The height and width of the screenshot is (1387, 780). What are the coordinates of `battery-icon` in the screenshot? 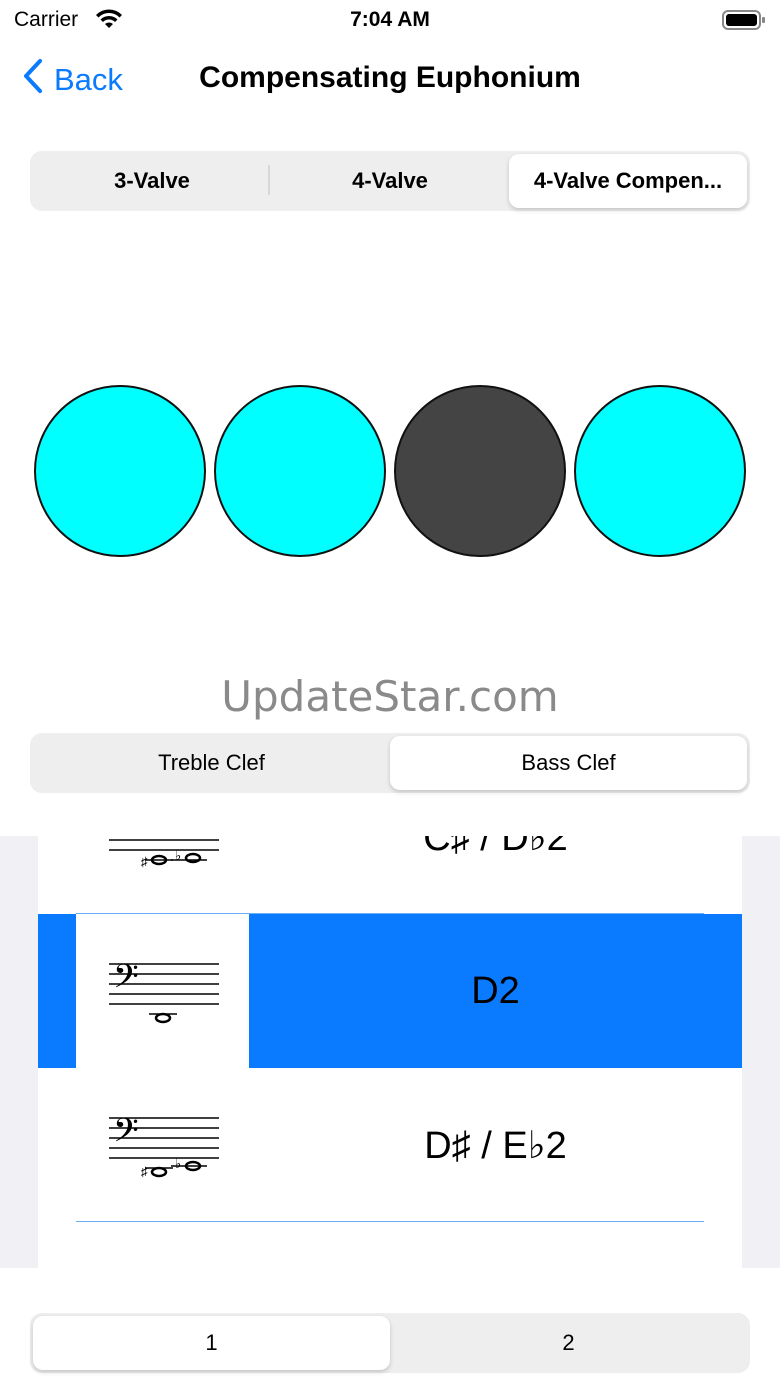 It's located at (744, 22).